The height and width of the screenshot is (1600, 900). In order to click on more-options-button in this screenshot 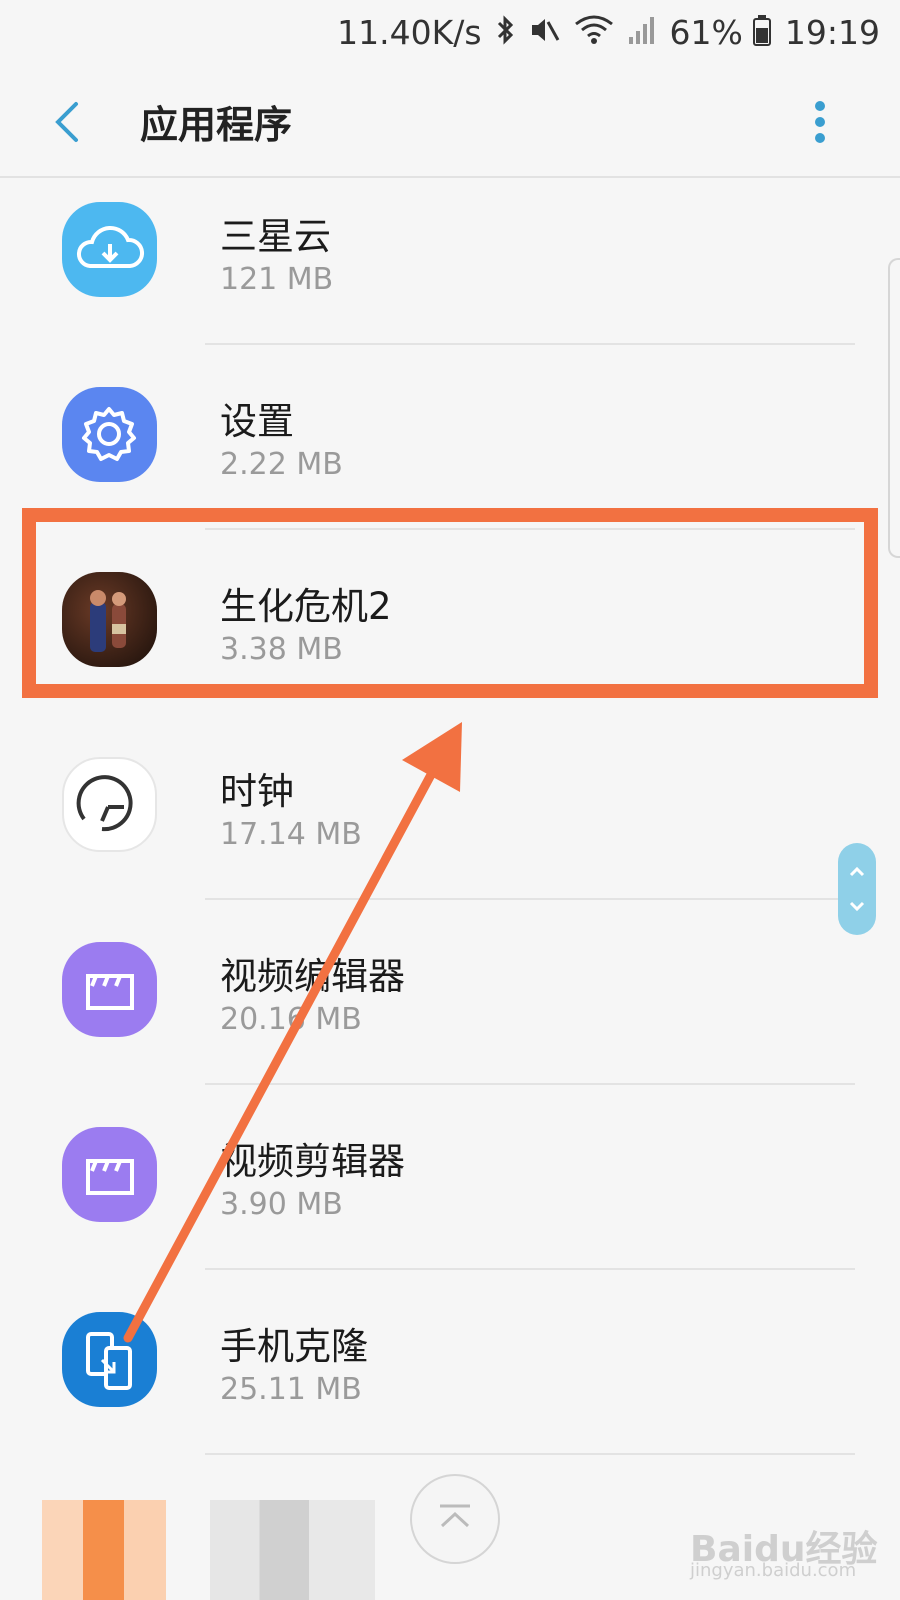, I will do `click(820, 124)`.